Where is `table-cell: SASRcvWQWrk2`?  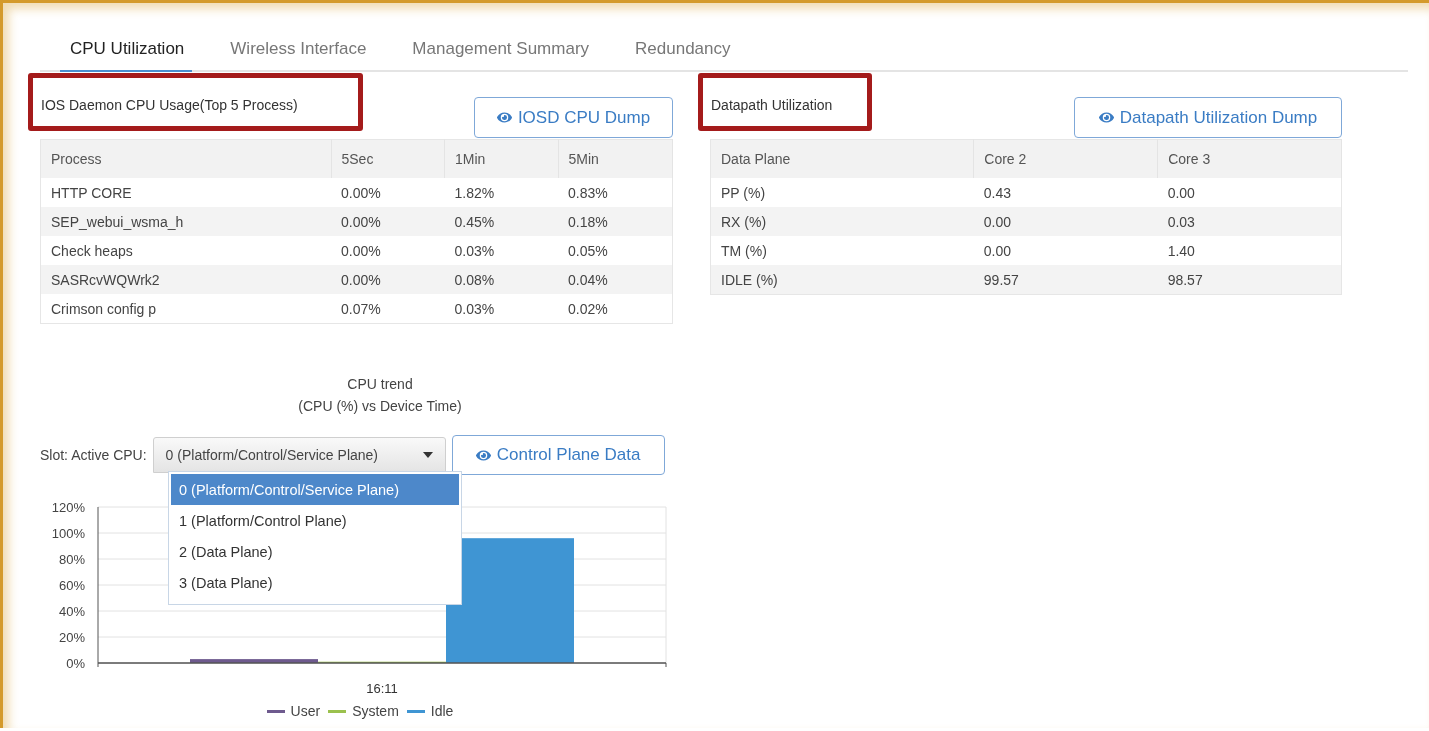
table-cell: SASRcvWQWrk2 is located at coordinates (185, 279).